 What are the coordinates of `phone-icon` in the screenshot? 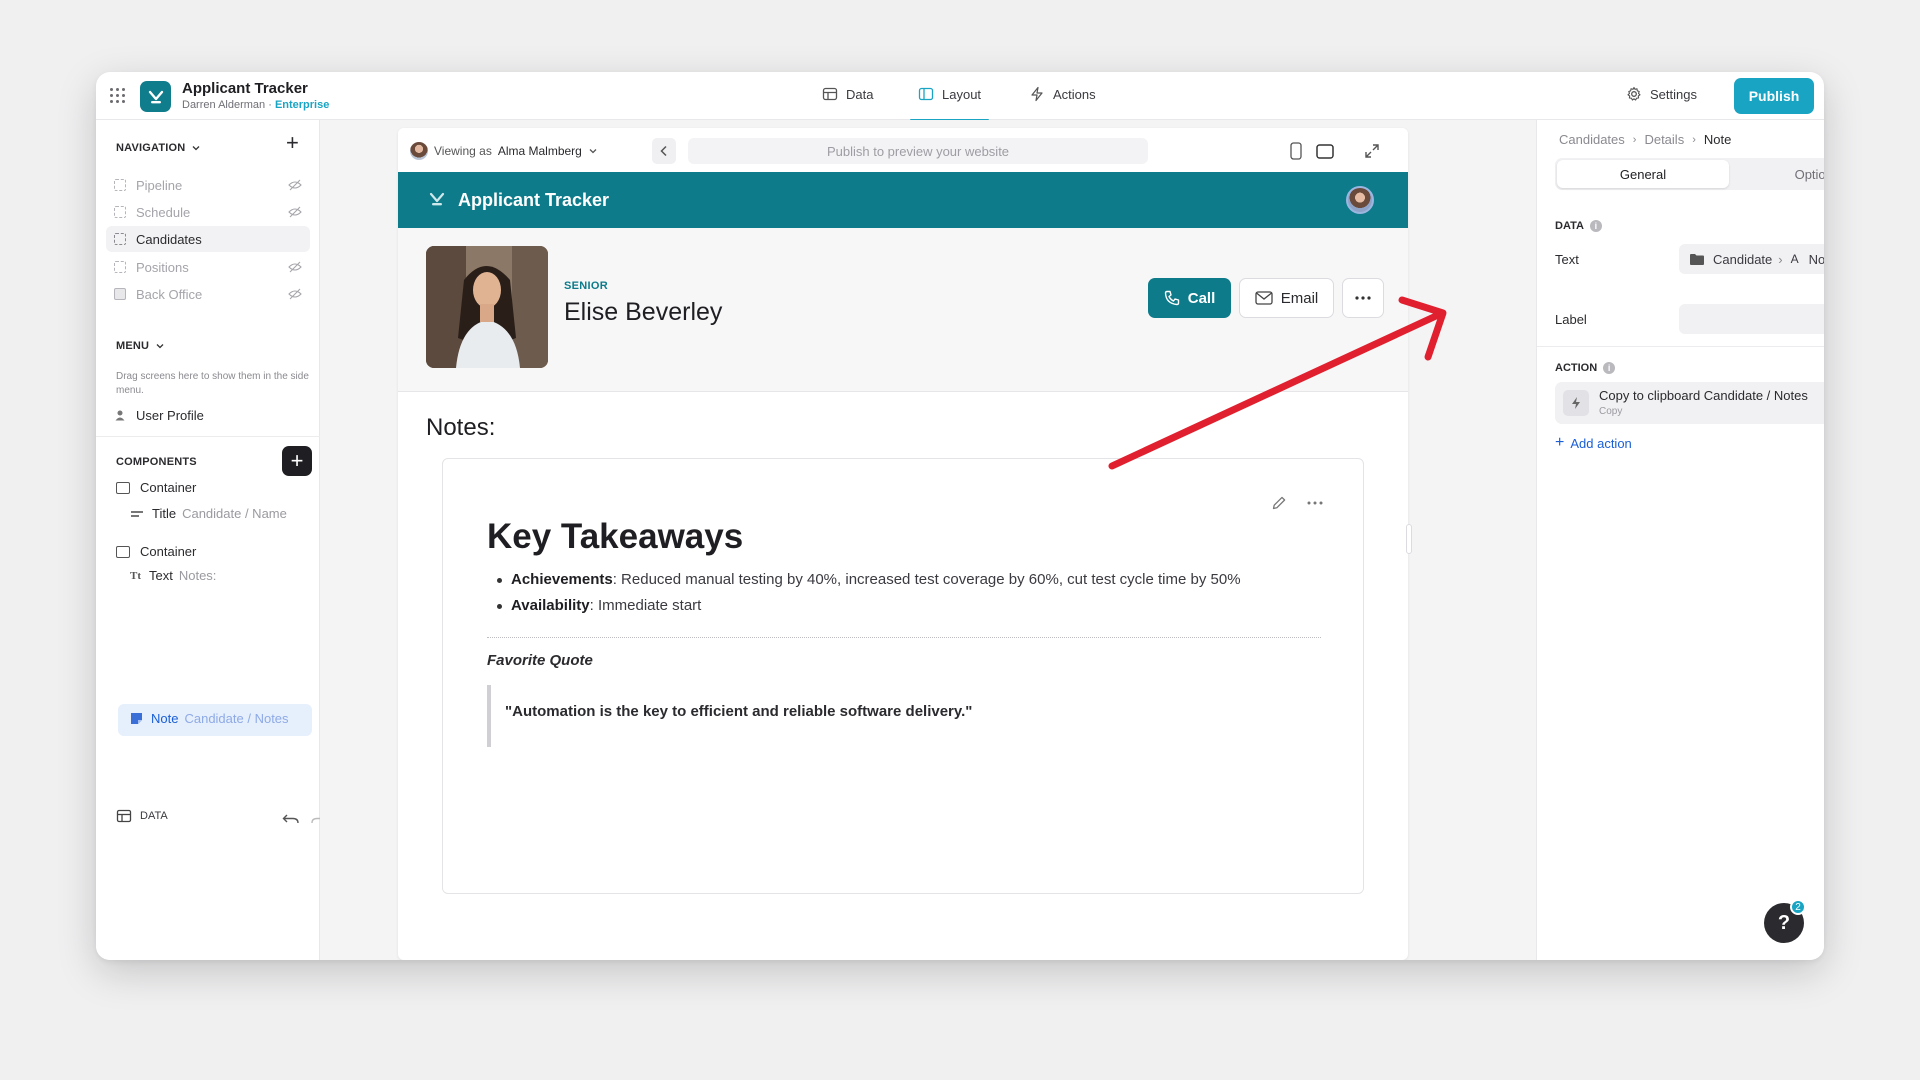 It's located at (1296, 151).